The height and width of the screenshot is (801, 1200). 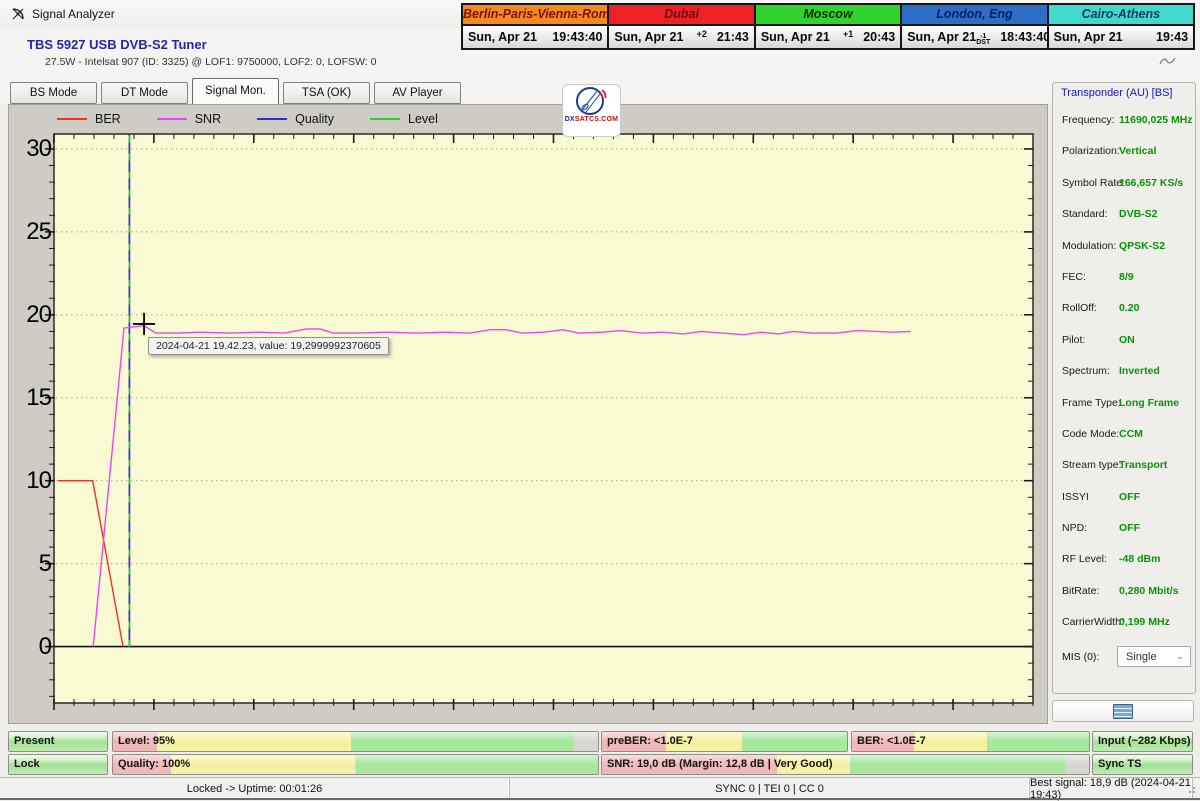 I want to click on clock-time-row: Sun, Apr 21 19:43:40, so click(x=535, y=37).